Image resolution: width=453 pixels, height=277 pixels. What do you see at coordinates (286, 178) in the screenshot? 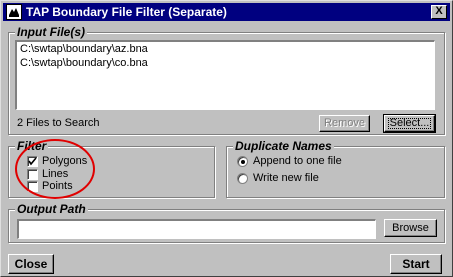
I see `write-new-label: Write new file` at bounding box center [286, 178].